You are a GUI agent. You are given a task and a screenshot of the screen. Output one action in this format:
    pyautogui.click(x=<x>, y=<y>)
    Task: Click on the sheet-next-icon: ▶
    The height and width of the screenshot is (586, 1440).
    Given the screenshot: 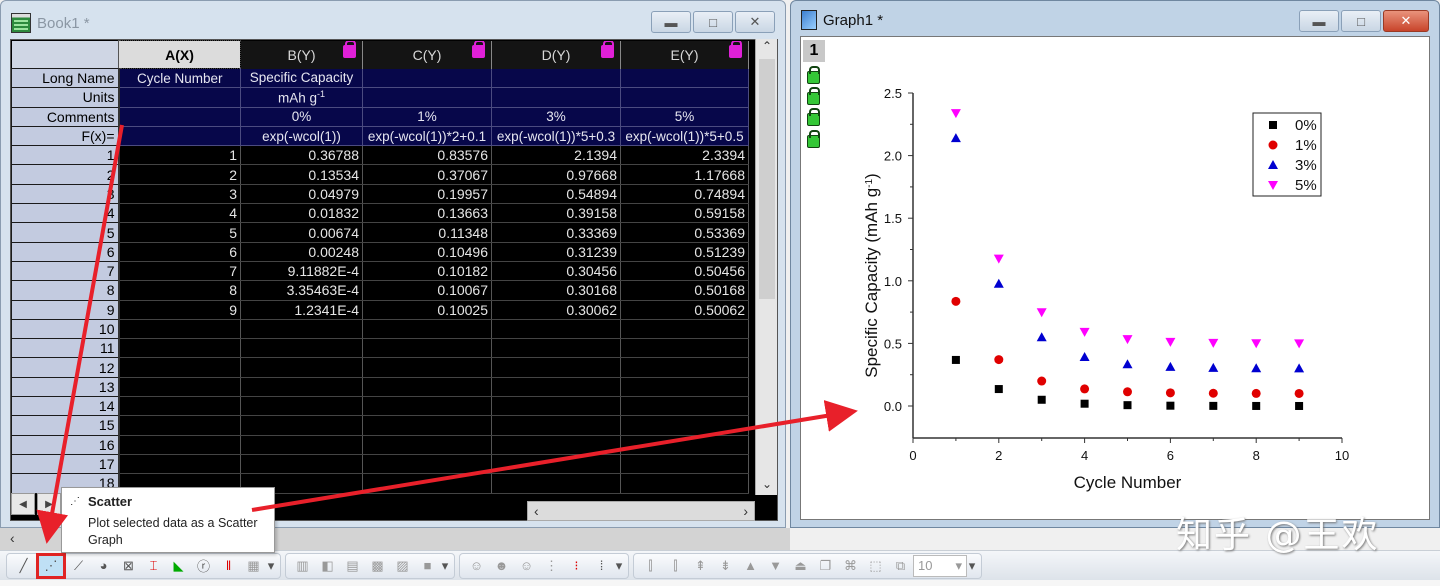 What is the action you would take?
    pyautogui.click(x=49, y=504)
    